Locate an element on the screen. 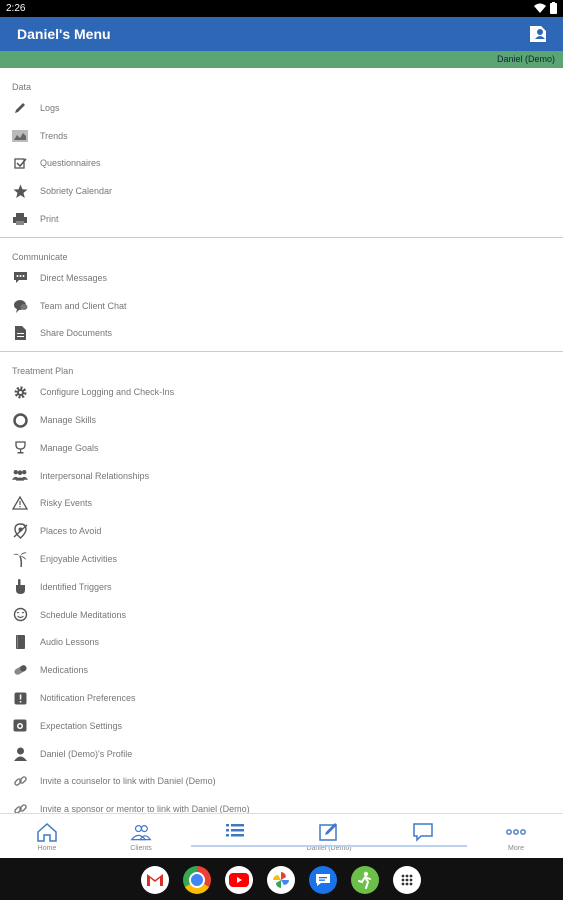 The image size is (563, 900). menu-item-label: Medications is located at coordinates (64, 670).